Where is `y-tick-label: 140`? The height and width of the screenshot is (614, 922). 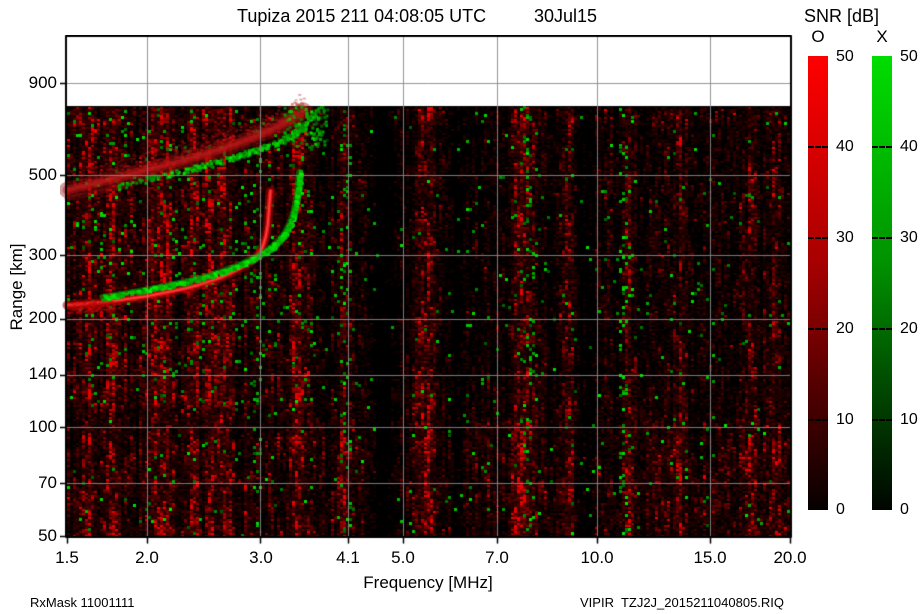 y-tick-label: 140 is located at coordinates (42, 373).